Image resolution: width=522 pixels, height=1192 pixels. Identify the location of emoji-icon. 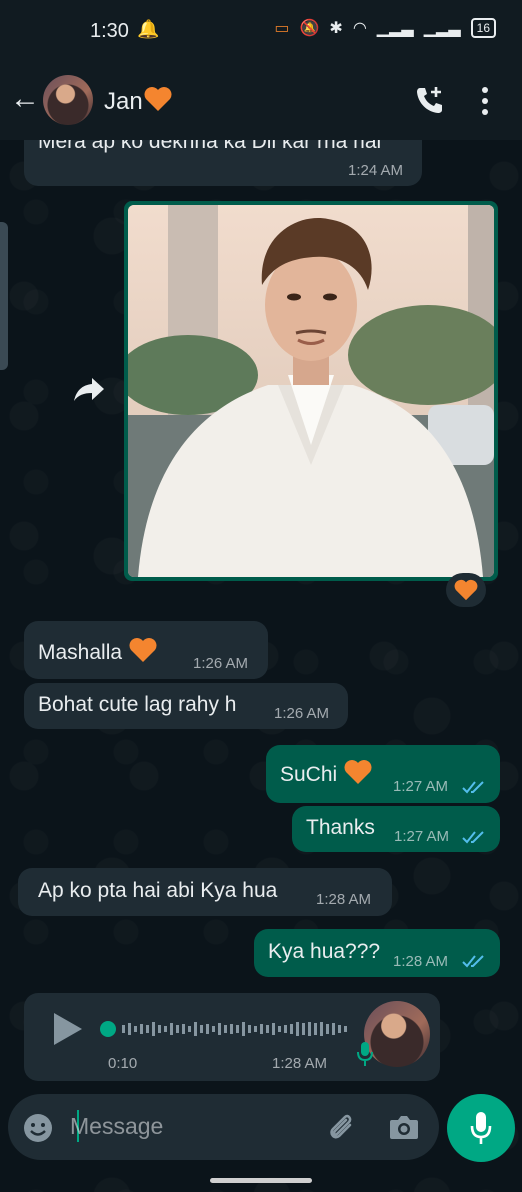
(38, 1128).